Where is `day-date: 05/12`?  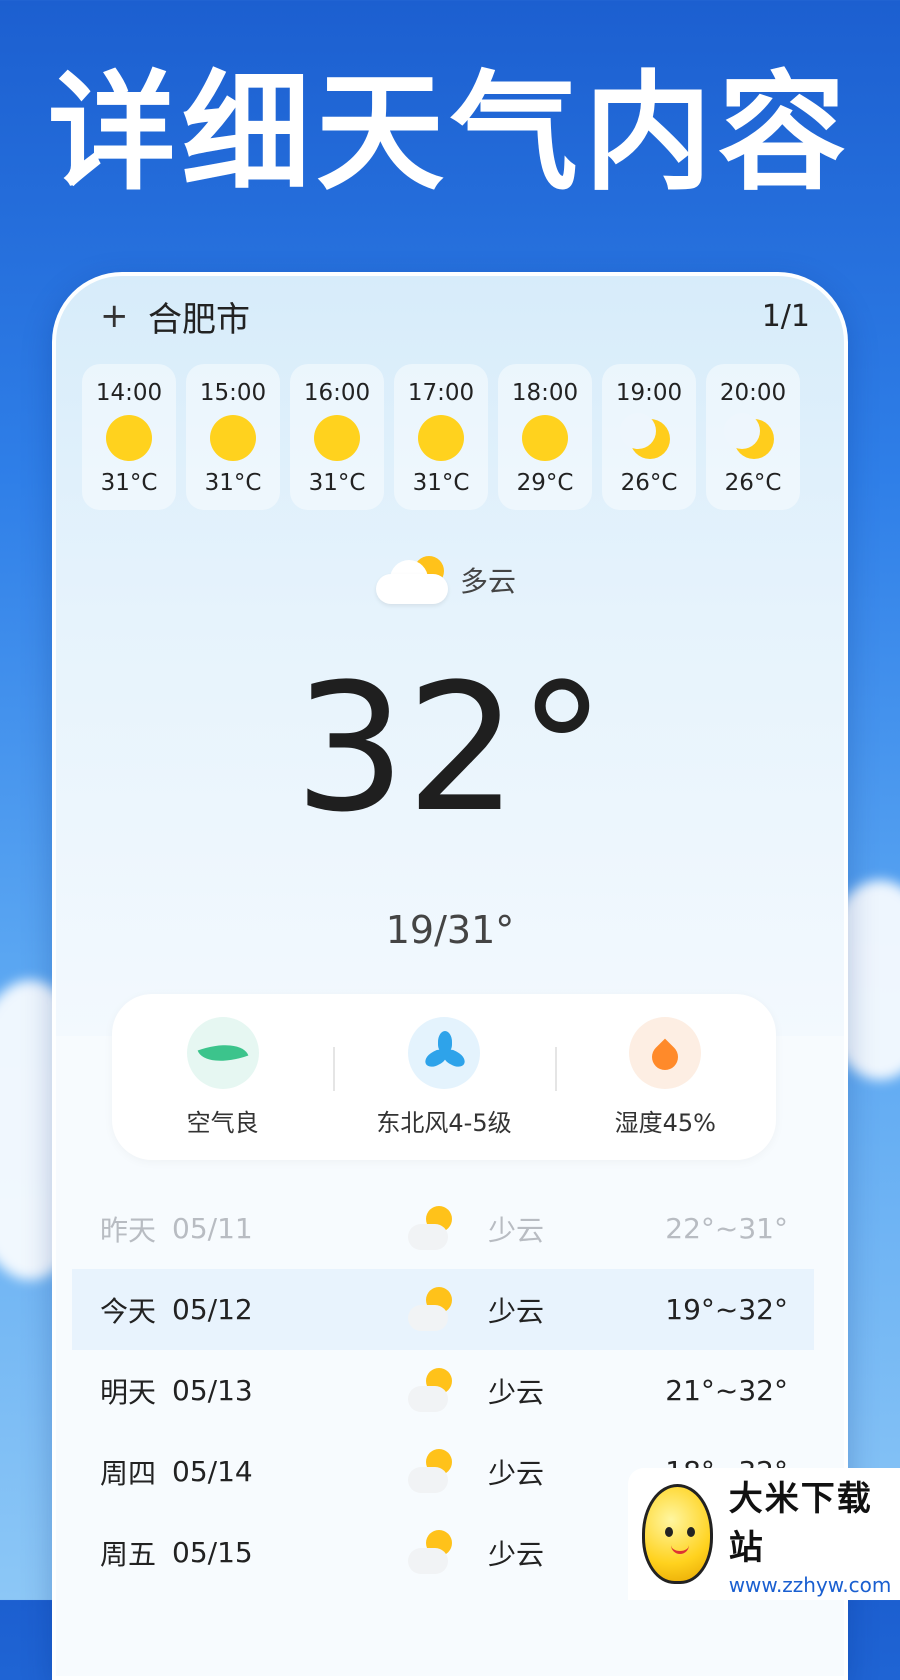
day-date: 05/12 is located at coordinates (212, 1309).